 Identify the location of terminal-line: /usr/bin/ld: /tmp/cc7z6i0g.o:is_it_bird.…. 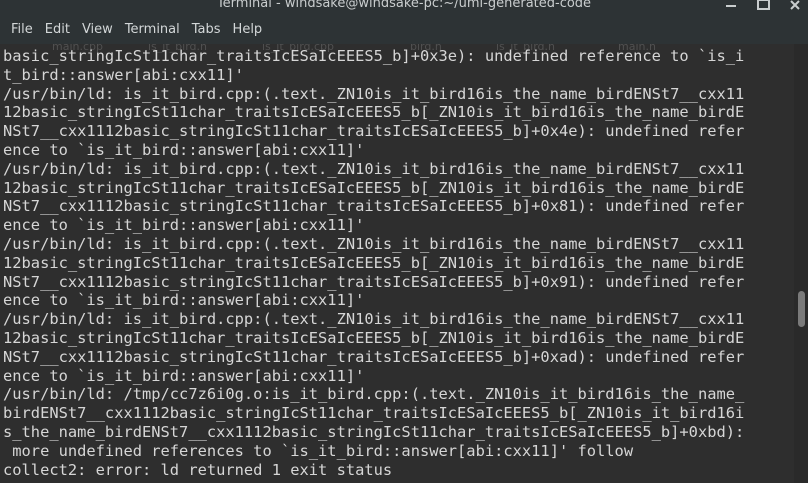
(374, 394).